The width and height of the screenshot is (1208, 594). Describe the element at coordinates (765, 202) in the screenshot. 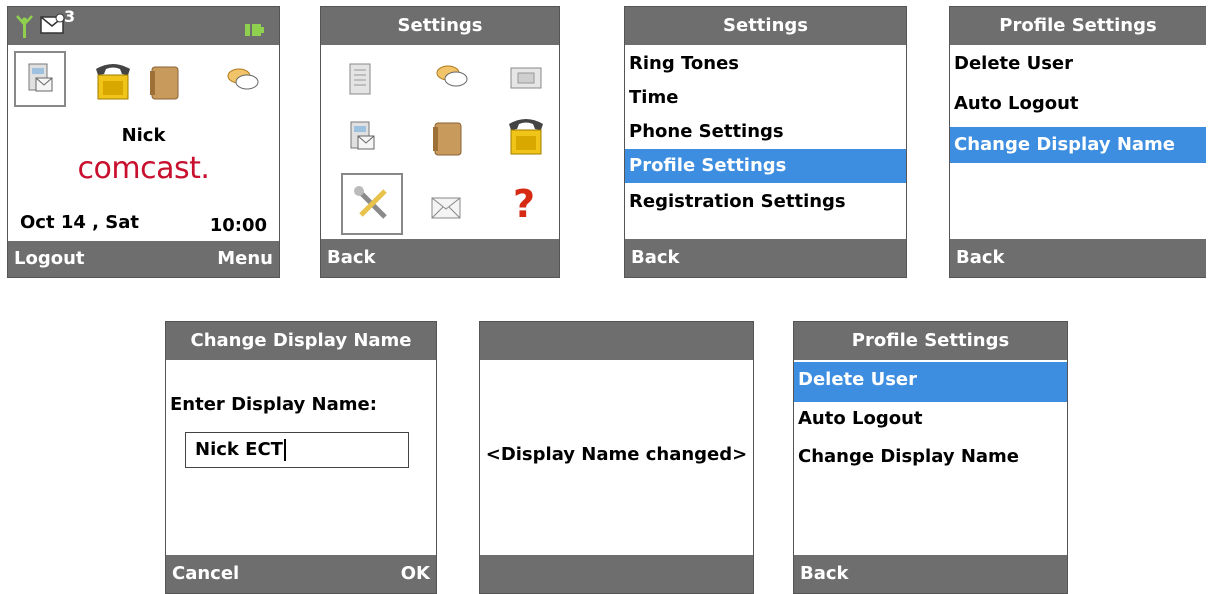

I see `menu-item-registration-settings: Registration Settings` at that location.